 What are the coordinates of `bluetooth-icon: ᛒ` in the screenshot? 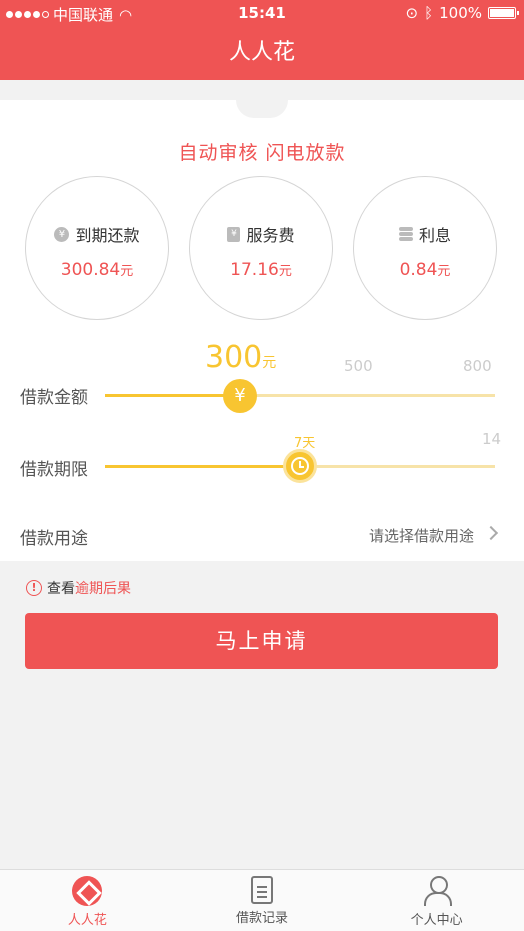 It's located at (429, 13).